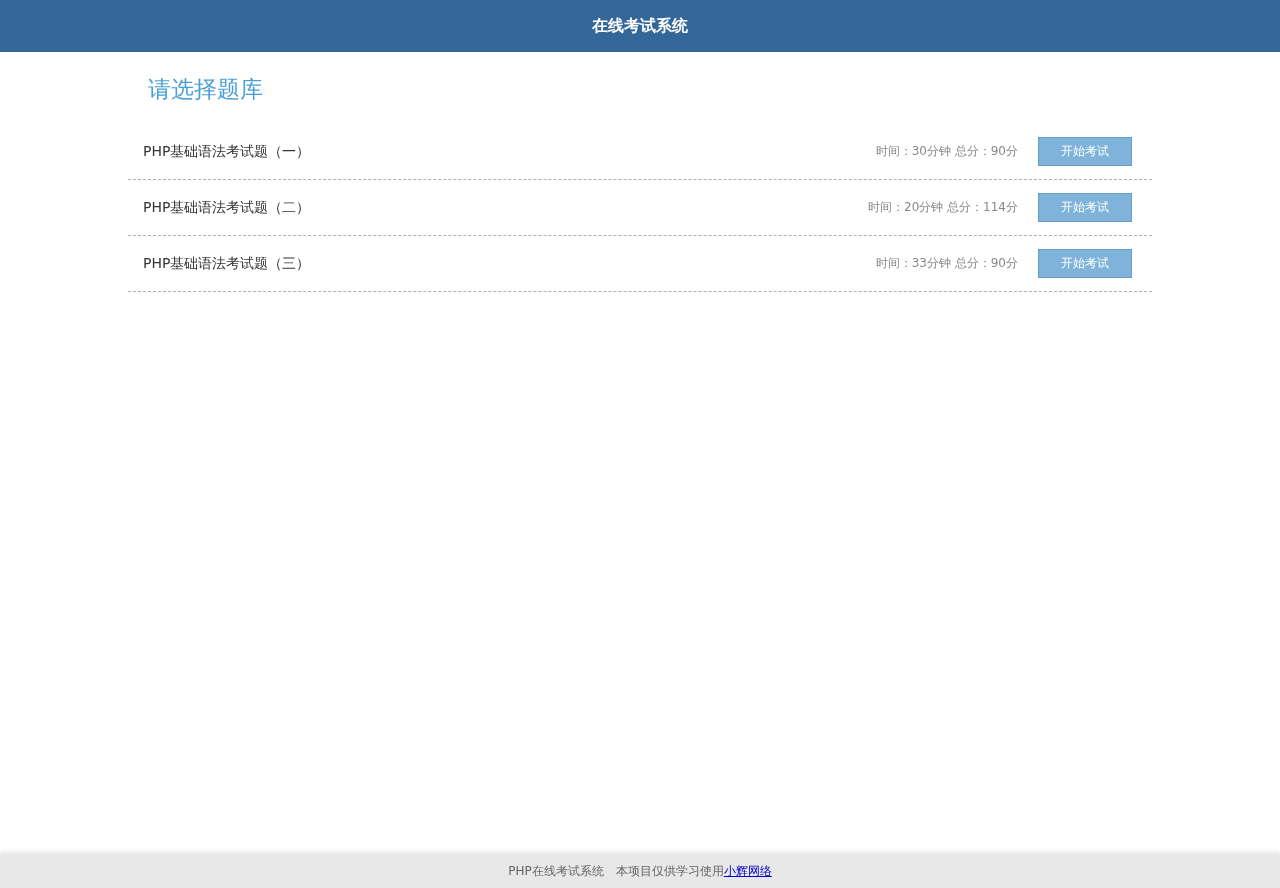 The image size is (1280, 888). Describe the element at coordinates (227, 263) in the screenshot. I see `exam-name: PHP基础语法考试题（三）` at that location.